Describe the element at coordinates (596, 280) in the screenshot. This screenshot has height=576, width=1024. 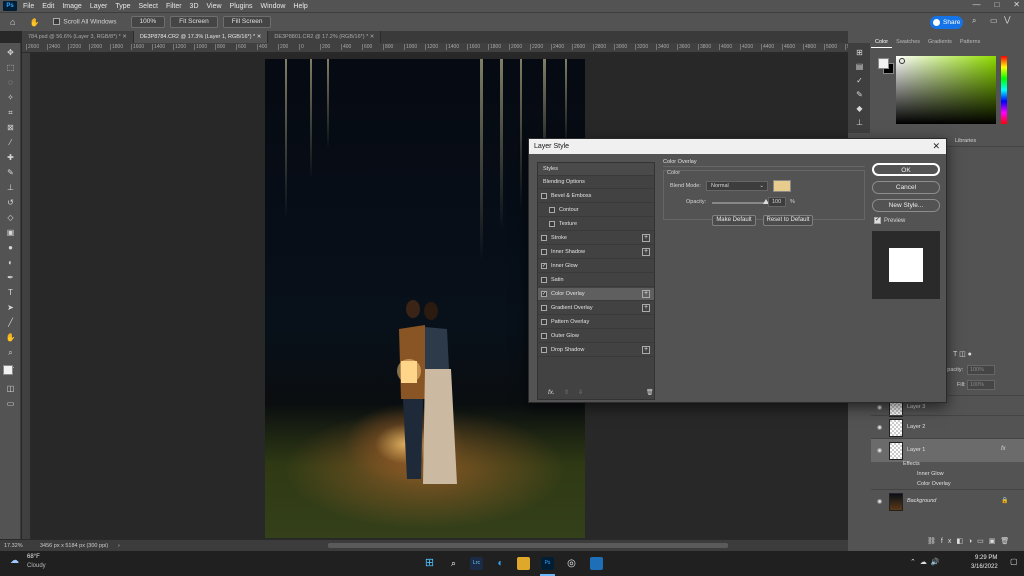
I see `style-item-satin: Satin` at that location.